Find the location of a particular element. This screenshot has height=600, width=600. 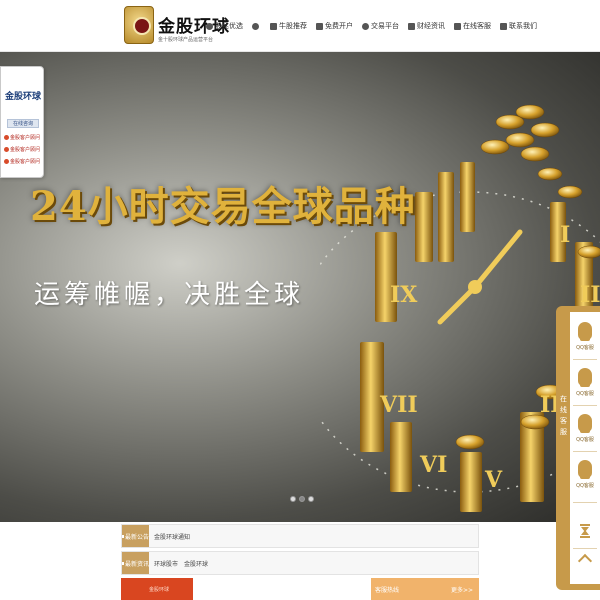

svg-text: VI is located at coordinates (433, 465).